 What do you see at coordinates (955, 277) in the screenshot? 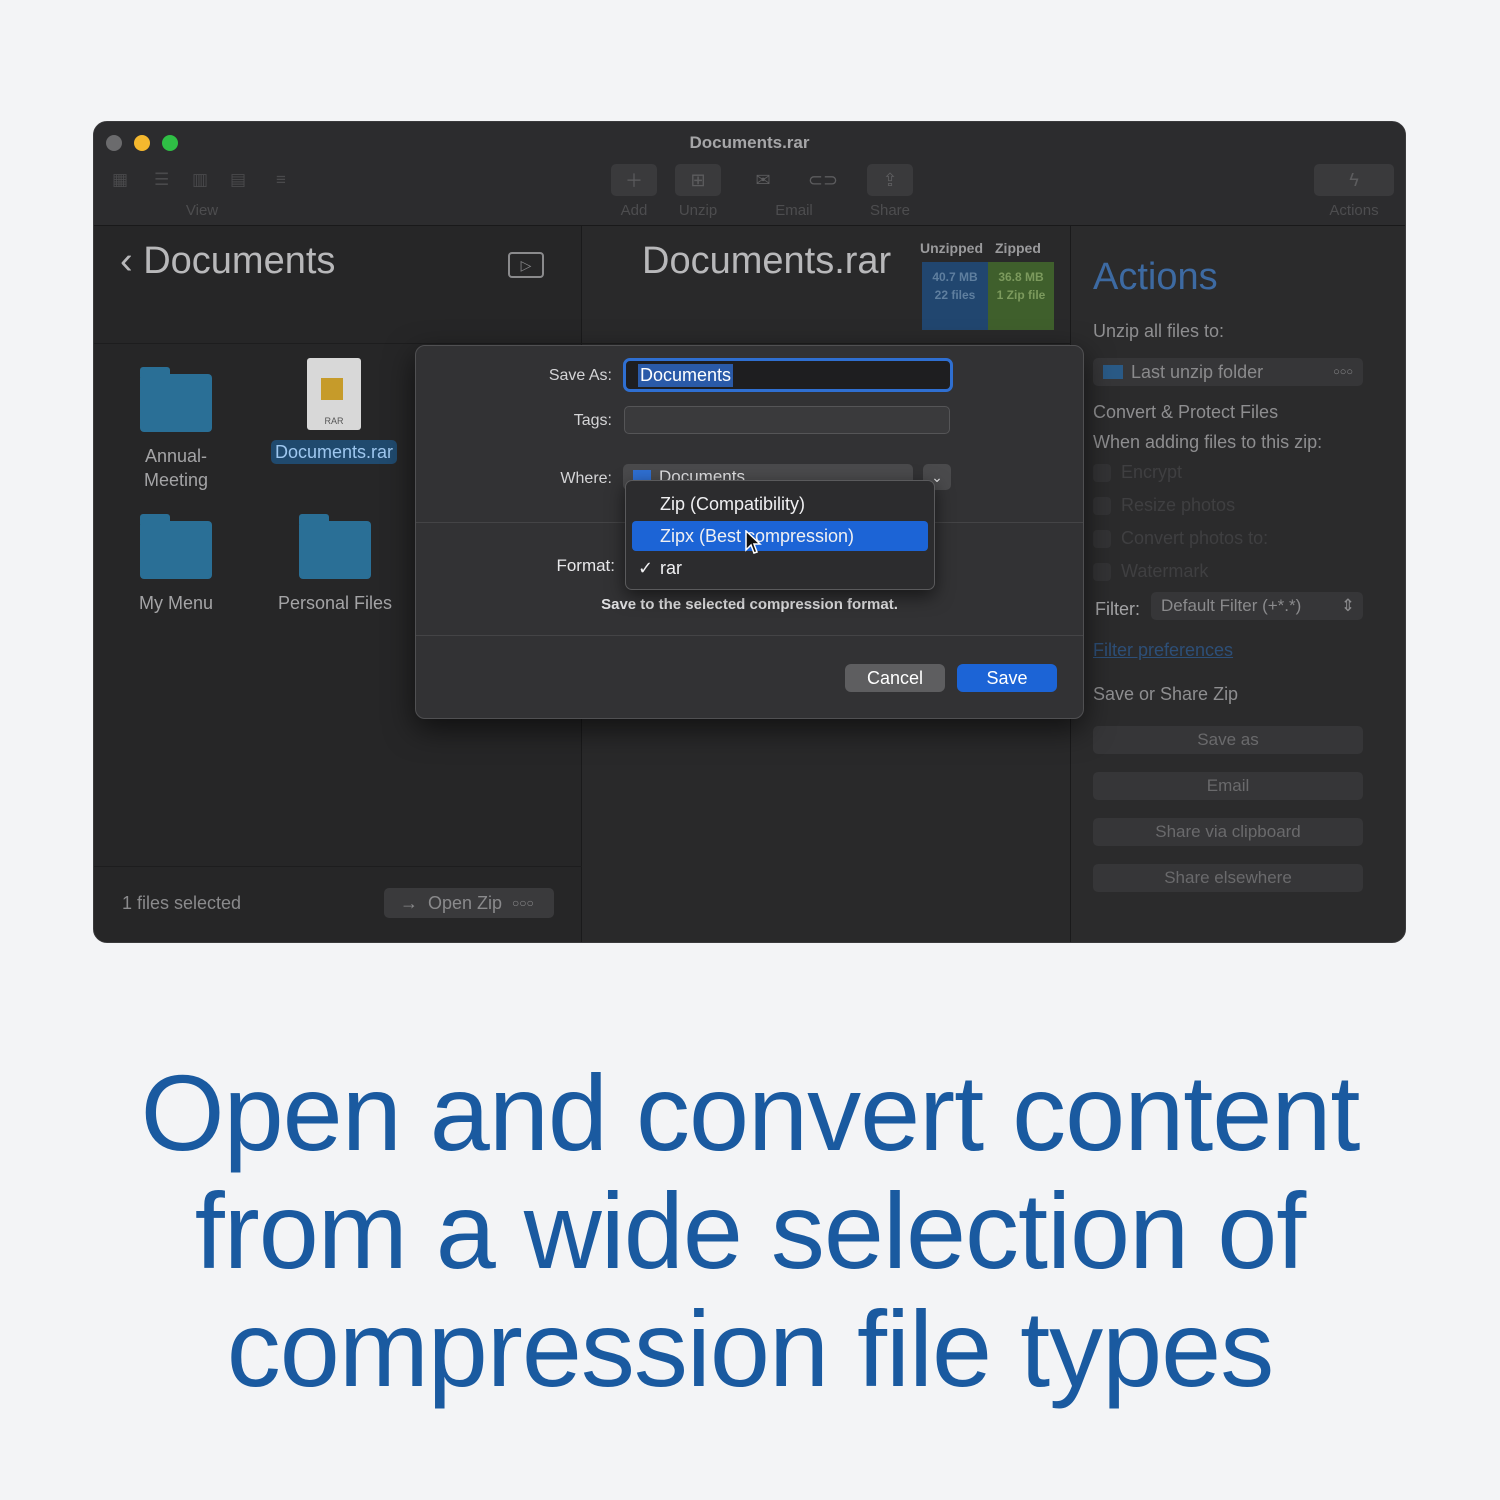
I see `unzipped-size: 40.7 MB` at bounding box center [955, 277].